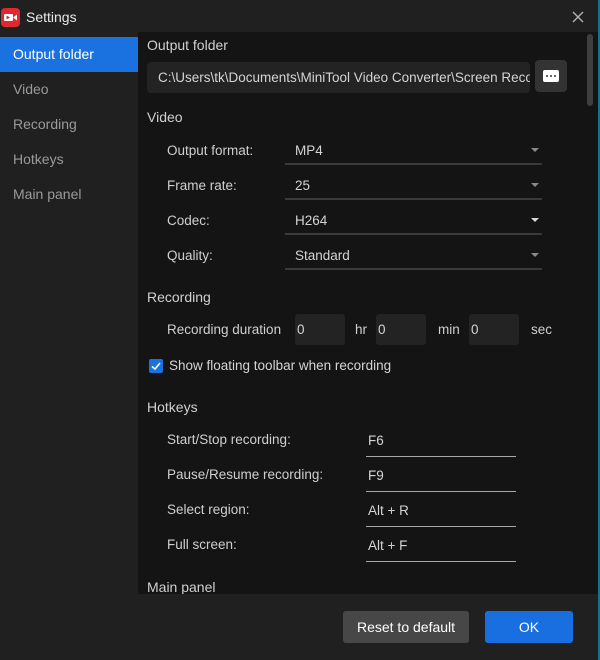  Describe the element at coordinates (51, 17) in the screenshot. I see `window-title: Settings` at that location.